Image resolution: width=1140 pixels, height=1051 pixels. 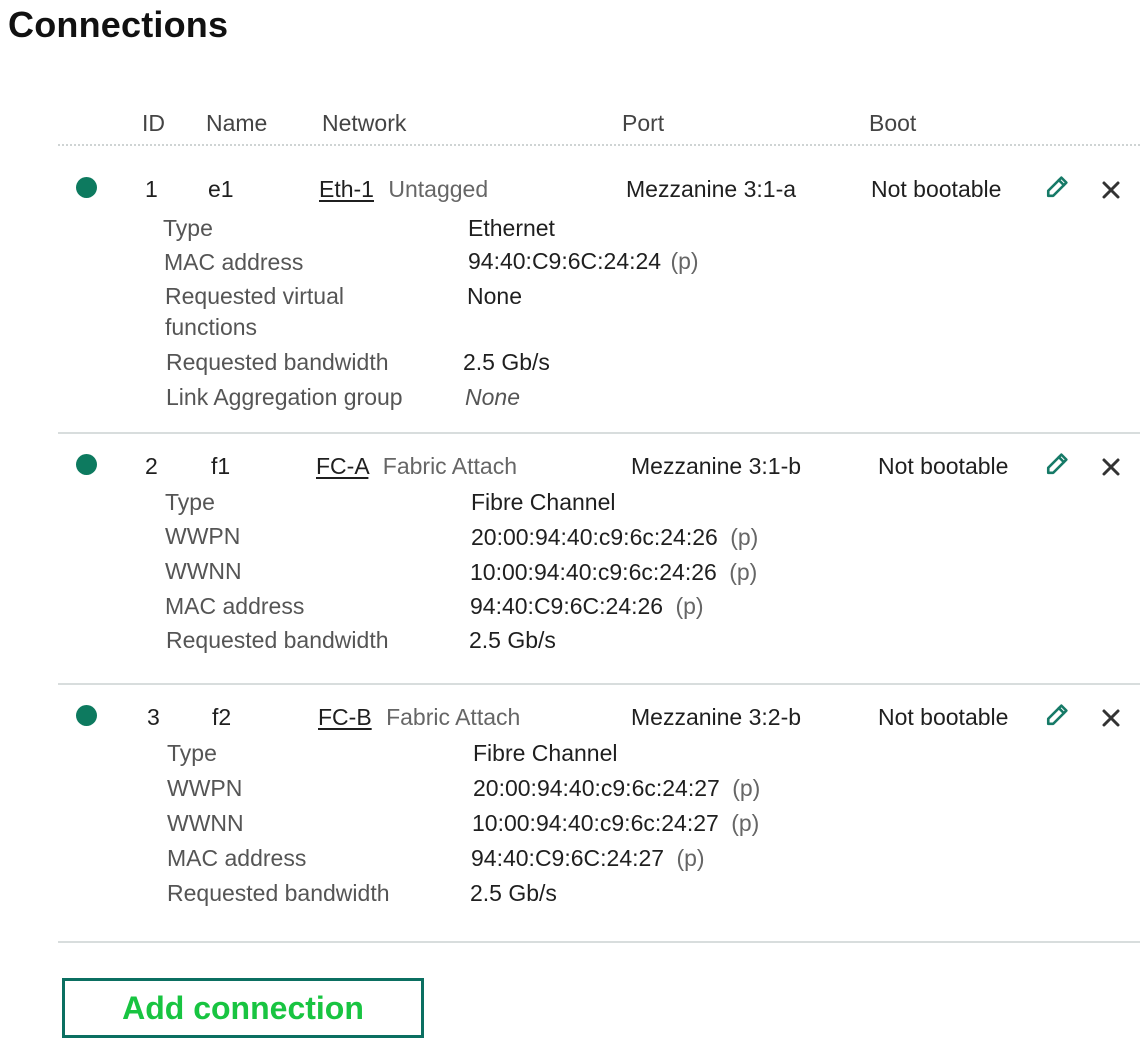 What do you see at coordinates (594, 537) in the screenshot?
I see `wwpn-value: 20:00:94:40:c9:6c:24:26` at bounding box center [594, 537].